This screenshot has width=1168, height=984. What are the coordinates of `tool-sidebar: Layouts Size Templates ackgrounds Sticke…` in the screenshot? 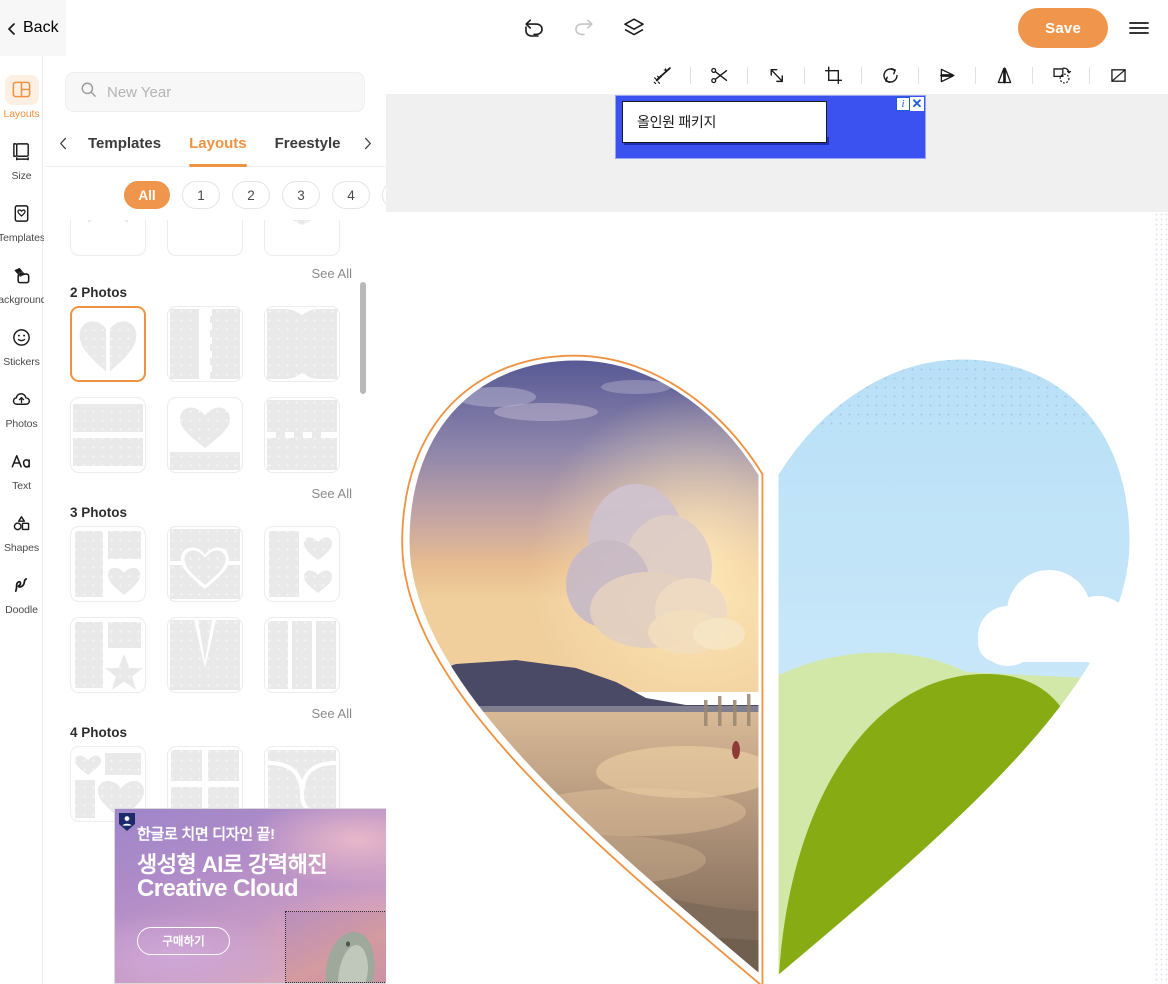 It's located at (26, 520).